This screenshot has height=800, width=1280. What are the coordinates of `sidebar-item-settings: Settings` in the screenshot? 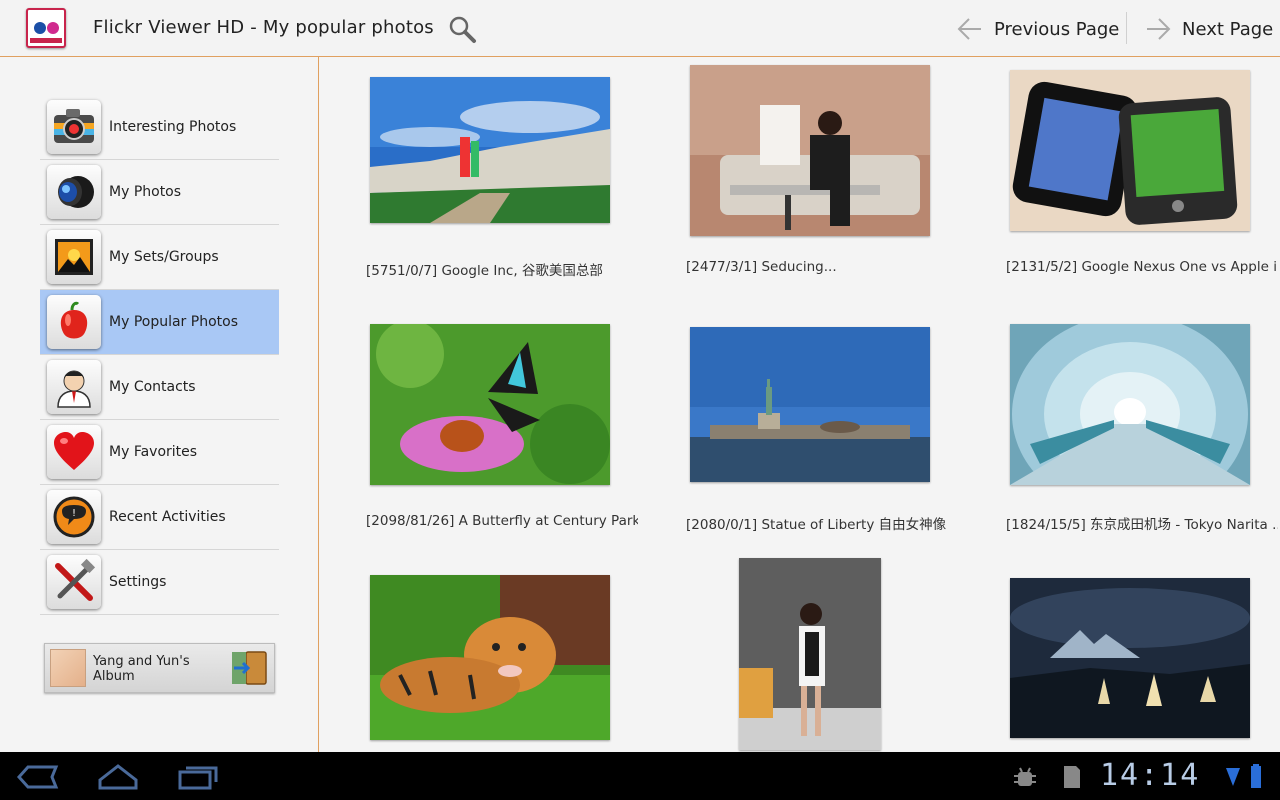 It's located at (159, 582).